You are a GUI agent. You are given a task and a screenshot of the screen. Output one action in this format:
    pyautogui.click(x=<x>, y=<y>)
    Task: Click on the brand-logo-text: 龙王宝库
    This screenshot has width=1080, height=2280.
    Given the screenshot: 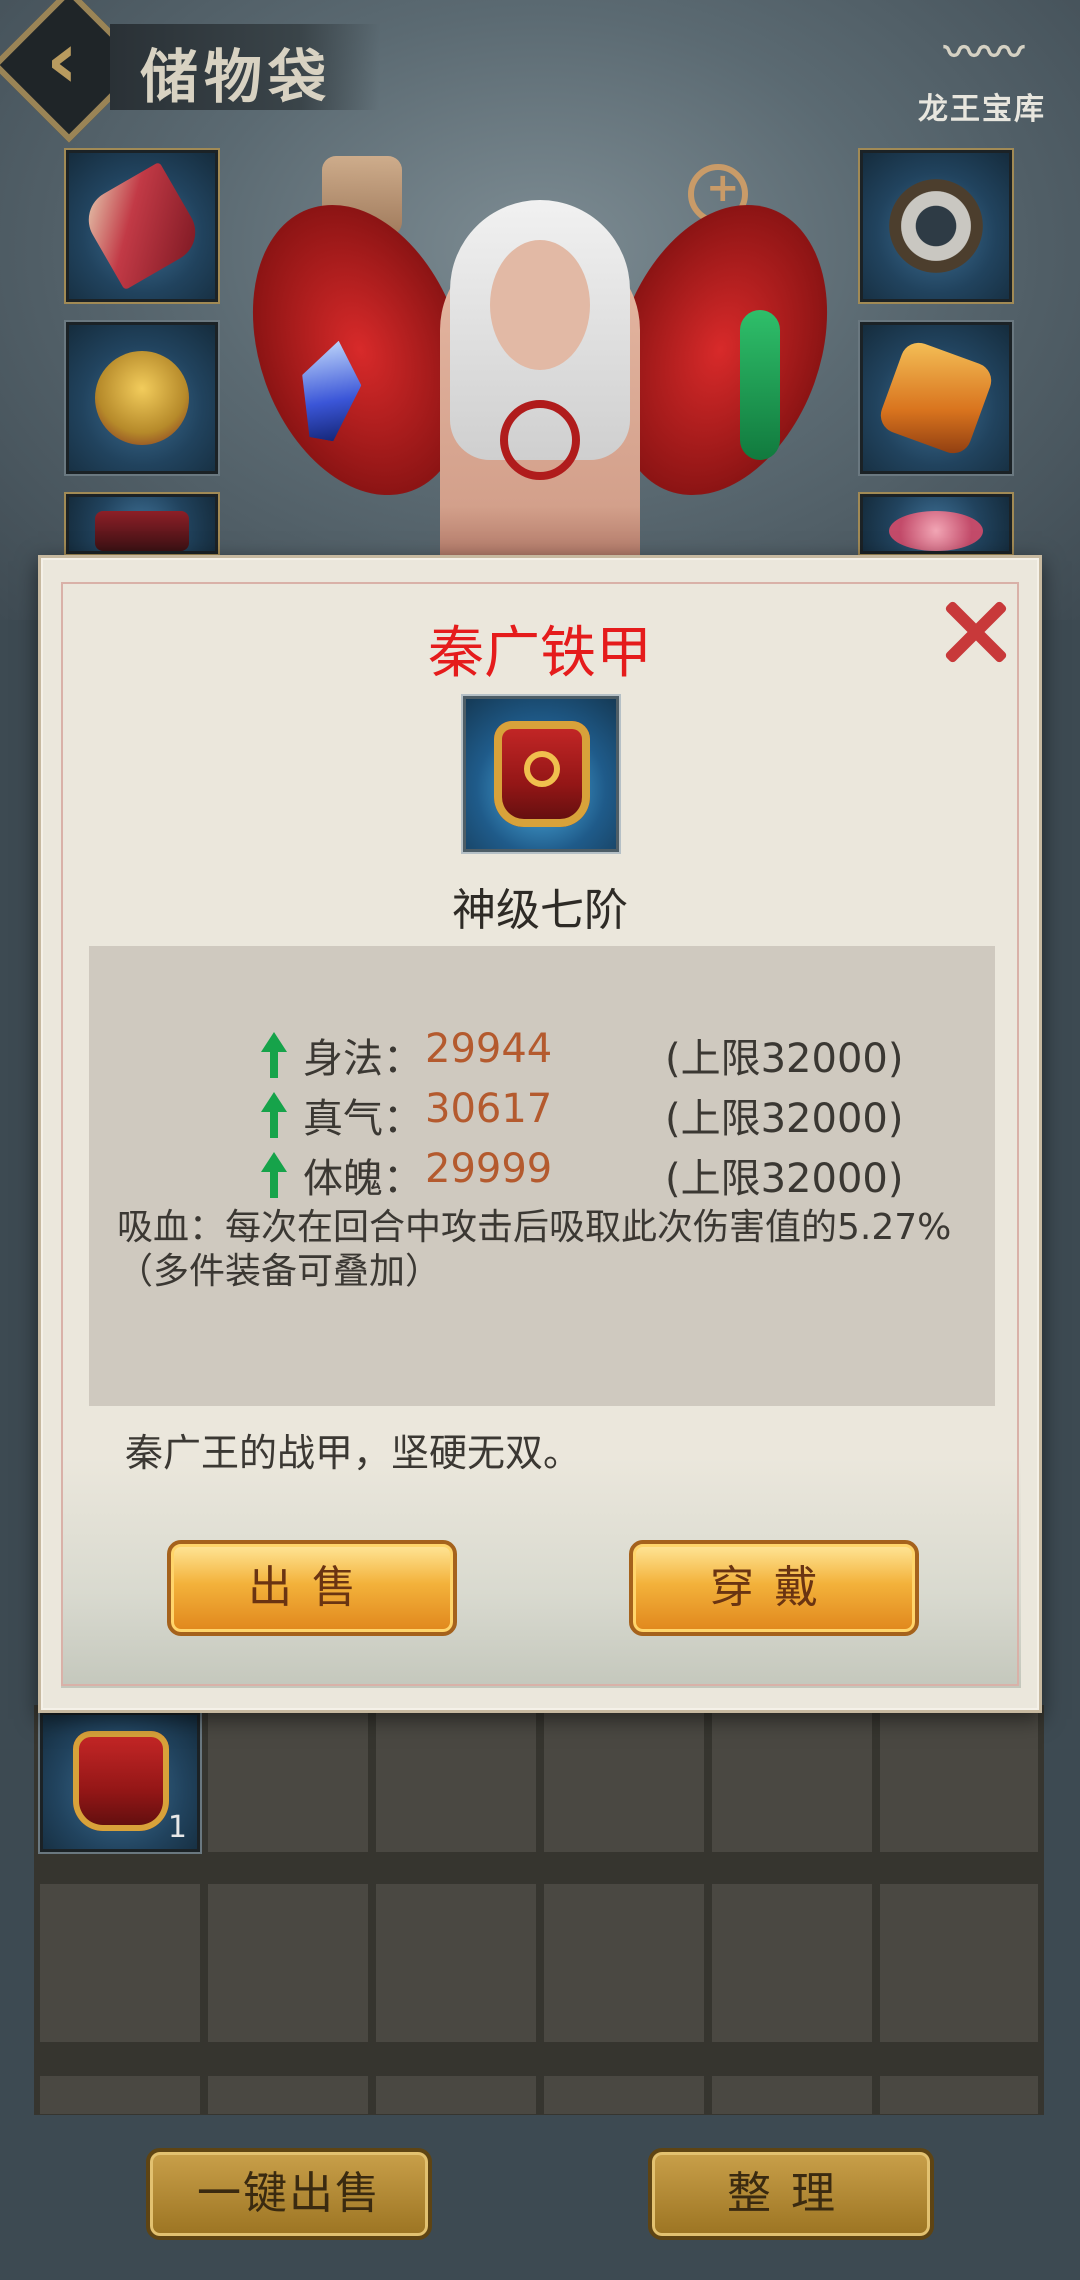 What is the action you would take?
    pyautogui.click(x=982, y=109)
    